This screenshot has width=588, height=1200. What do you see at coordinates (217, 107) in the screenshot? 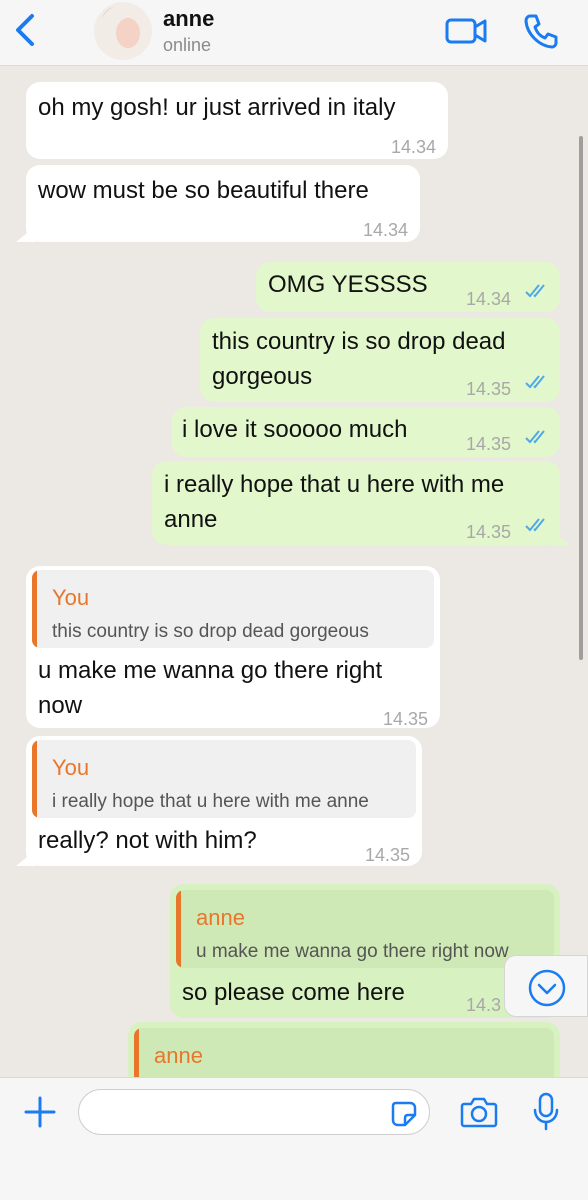
I see `message-text: oh my gosh! ur just arrived in italy` at bounding box center [217, 107].